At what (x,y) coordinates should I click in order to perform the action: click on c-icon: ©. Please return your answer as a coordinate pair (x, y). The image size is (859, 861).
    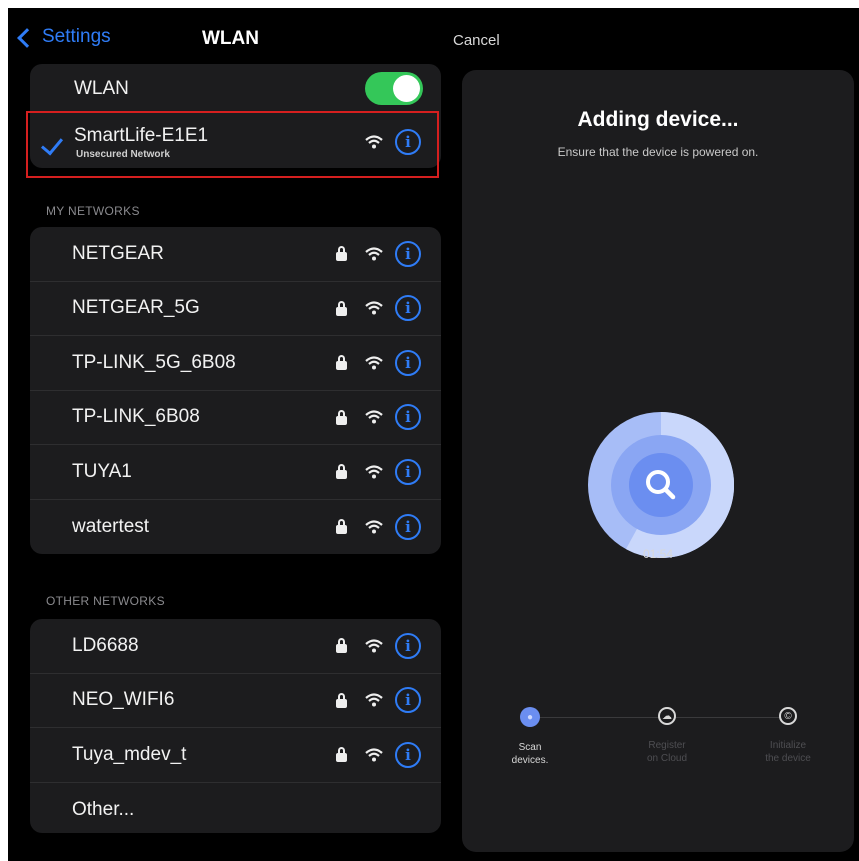
    Looking at the image, I should click on (788, 716).